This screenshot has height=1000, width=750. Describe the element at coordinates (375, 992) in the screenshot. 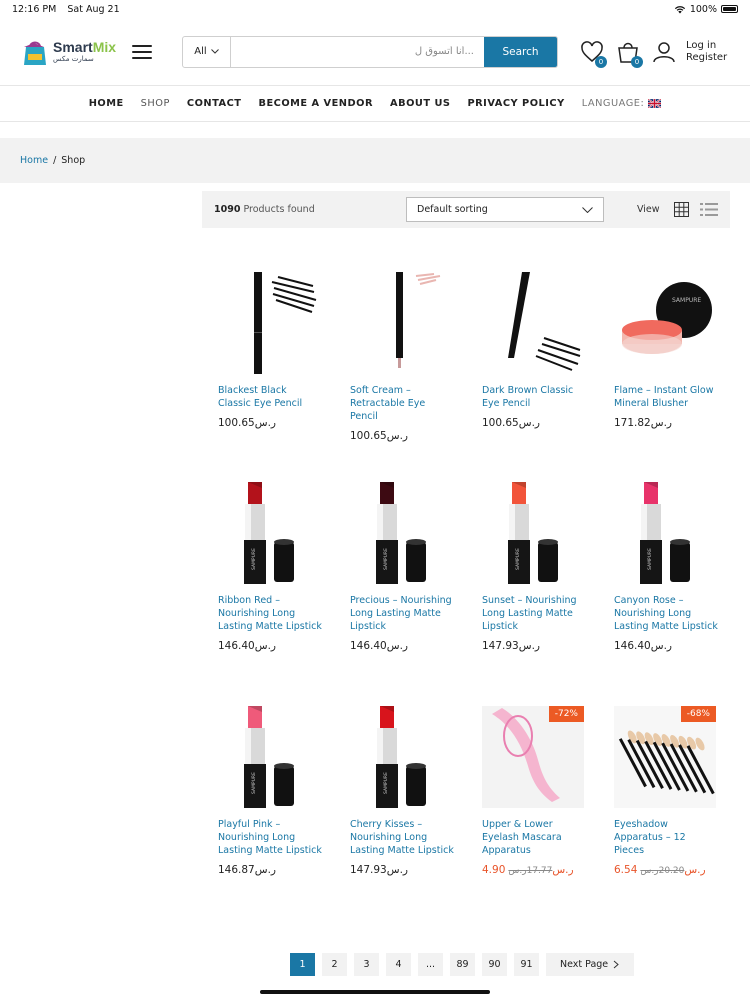

I see `home-indicator` at that location.